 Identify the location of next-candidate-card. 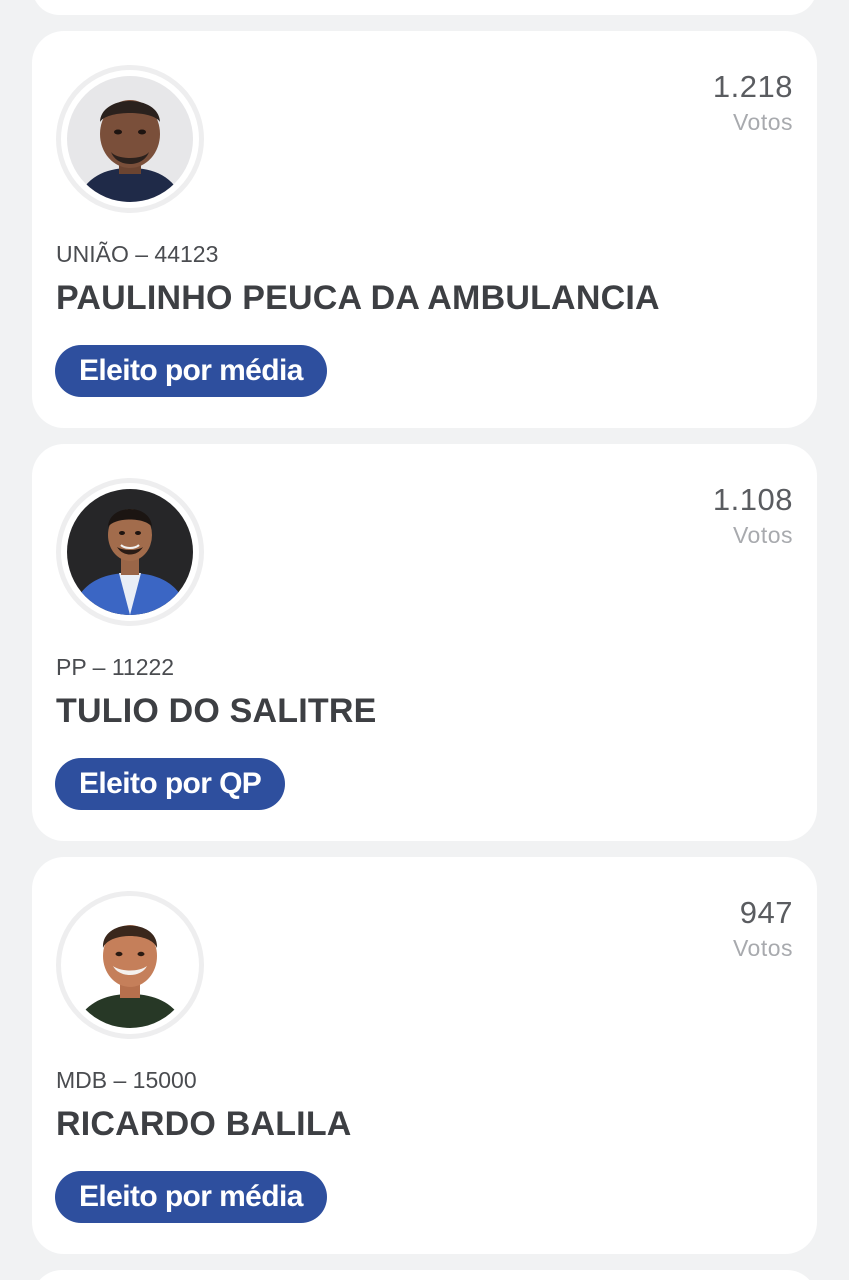
(424, 1275).